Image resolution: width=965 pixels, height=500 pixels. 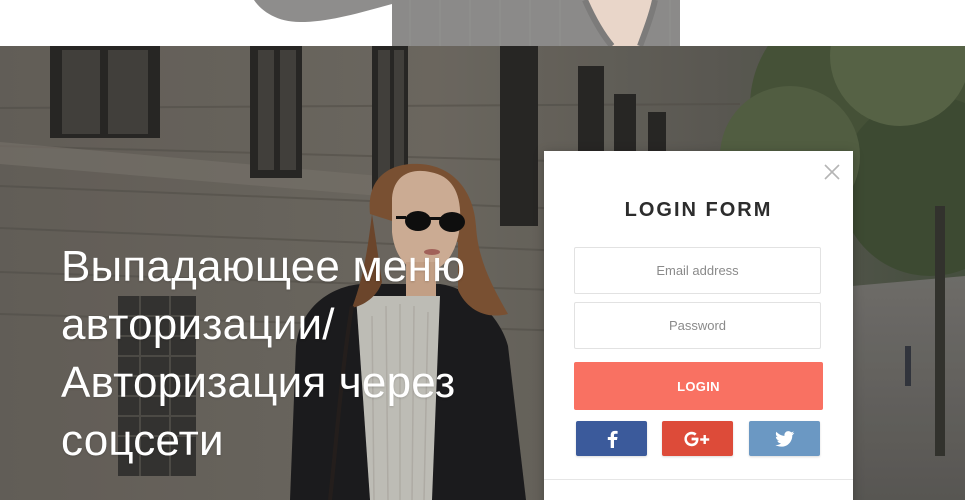 I want to click on hero-title-line: Авторизация через, so click(x=258, y=382).